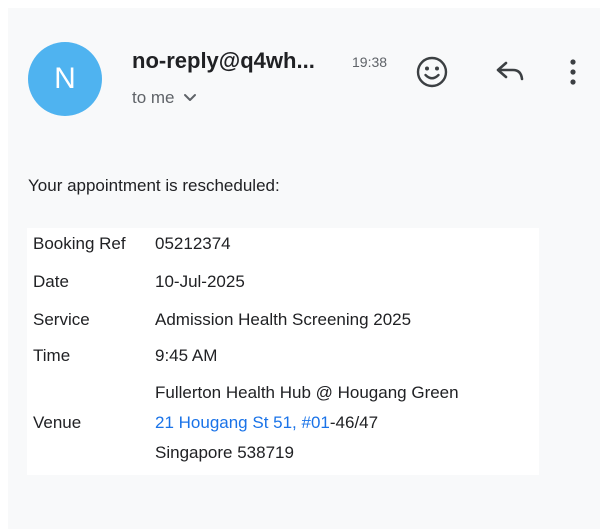  I want to click on more-options-button, so click(573, 74).